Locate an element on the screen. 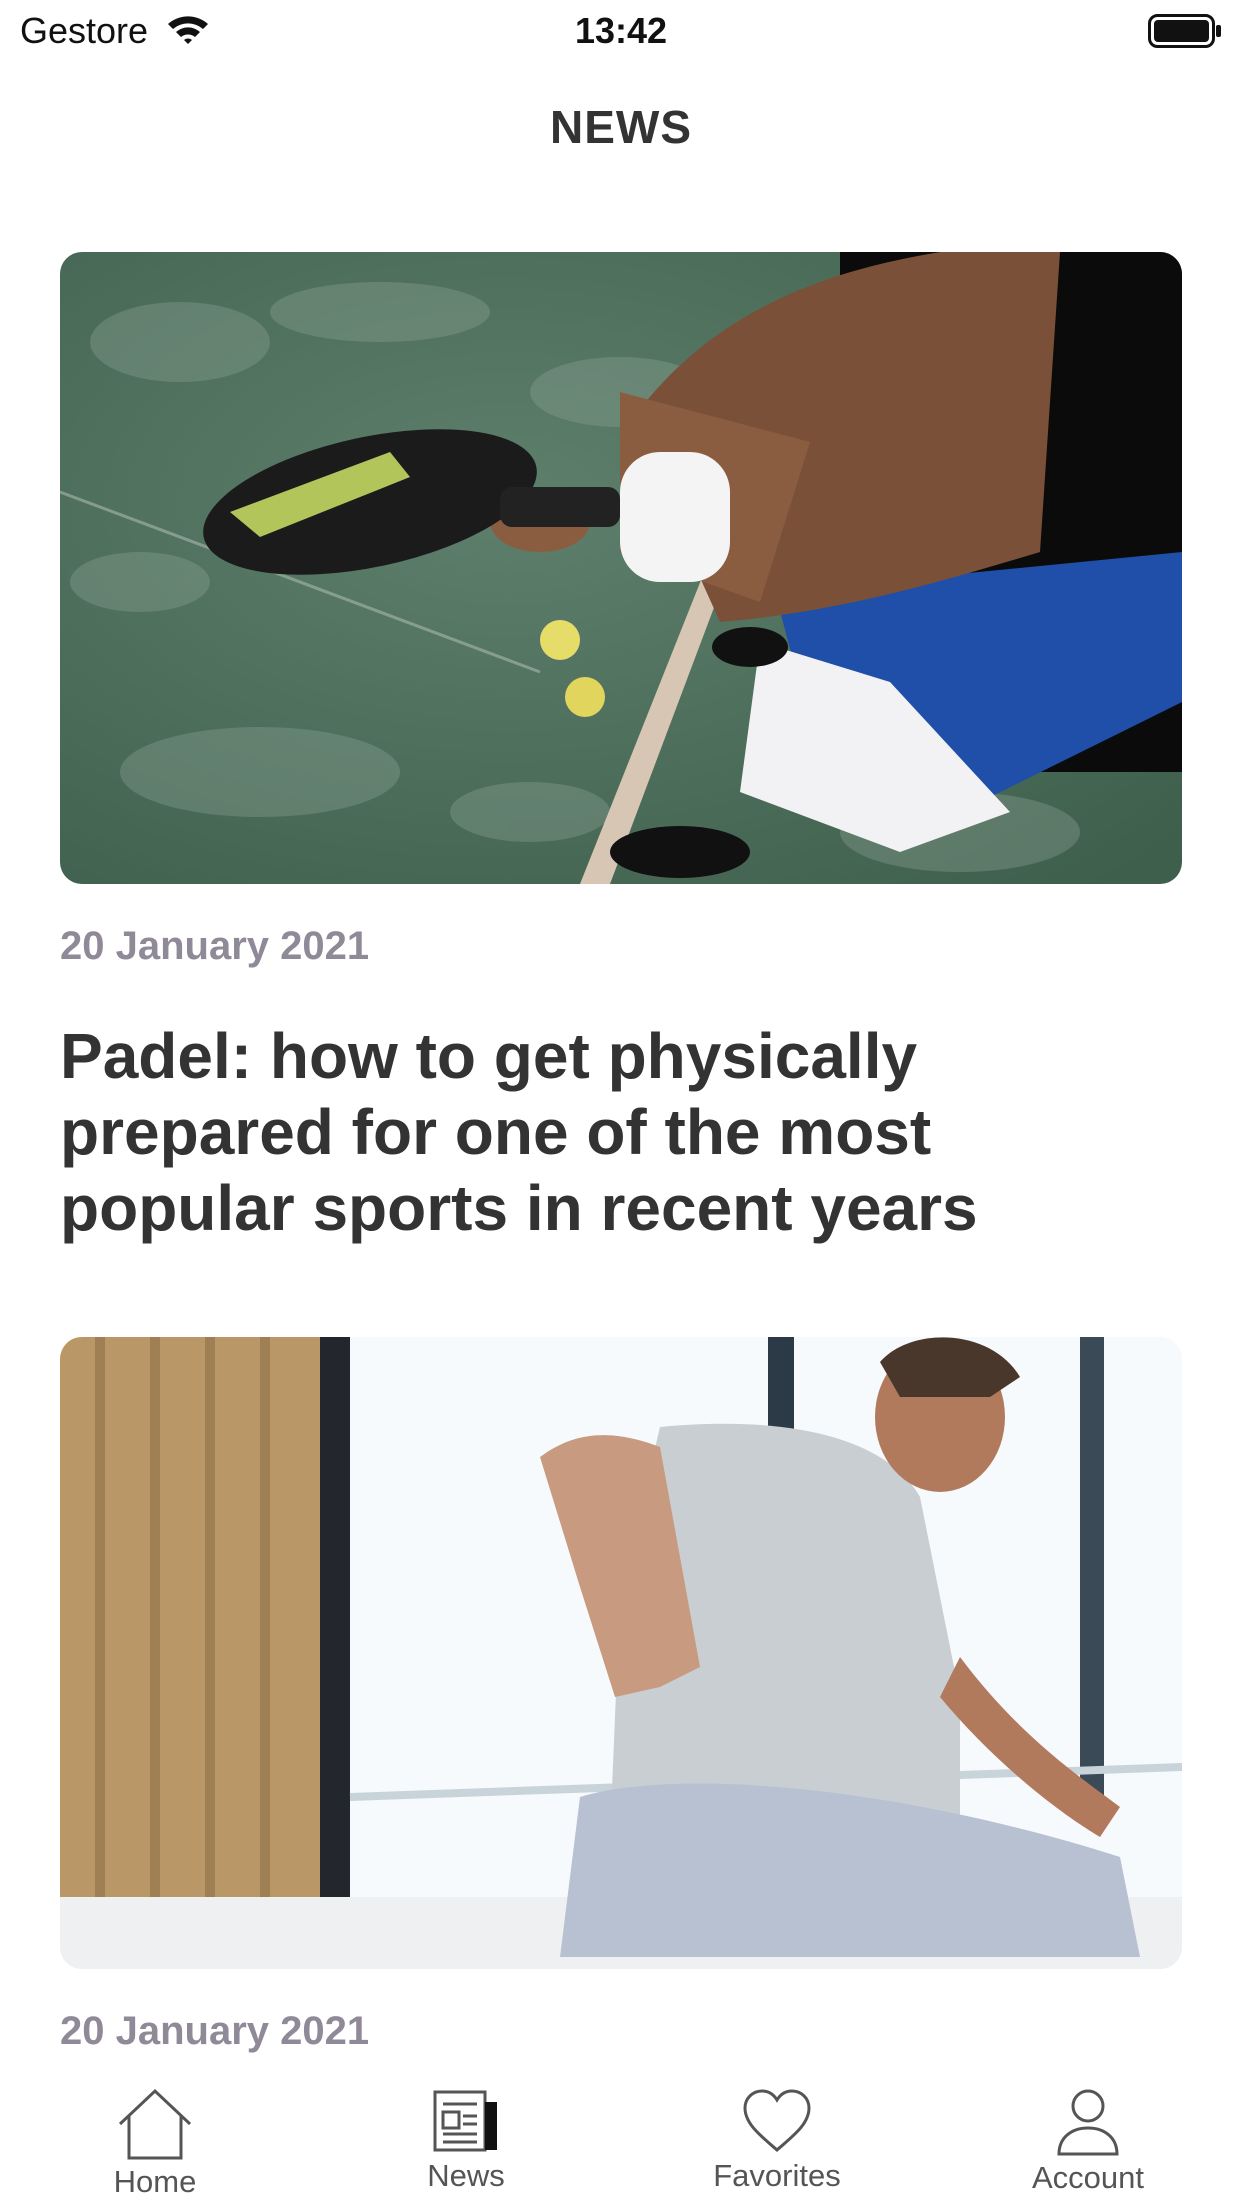  tab-bar: Home News Favorites Account is located at coordinates (621, 2138).